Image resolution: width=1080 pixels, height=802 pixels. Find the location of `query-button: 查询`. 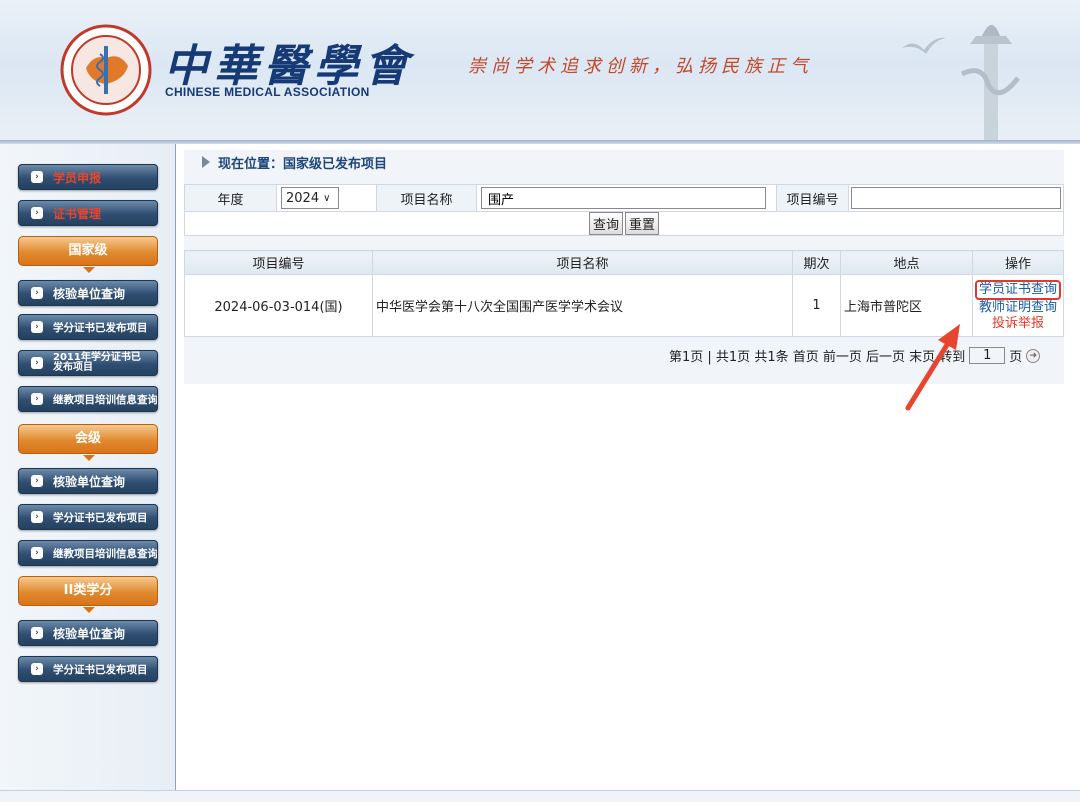

query-button: 查询 is located at coordinates (605, 223).